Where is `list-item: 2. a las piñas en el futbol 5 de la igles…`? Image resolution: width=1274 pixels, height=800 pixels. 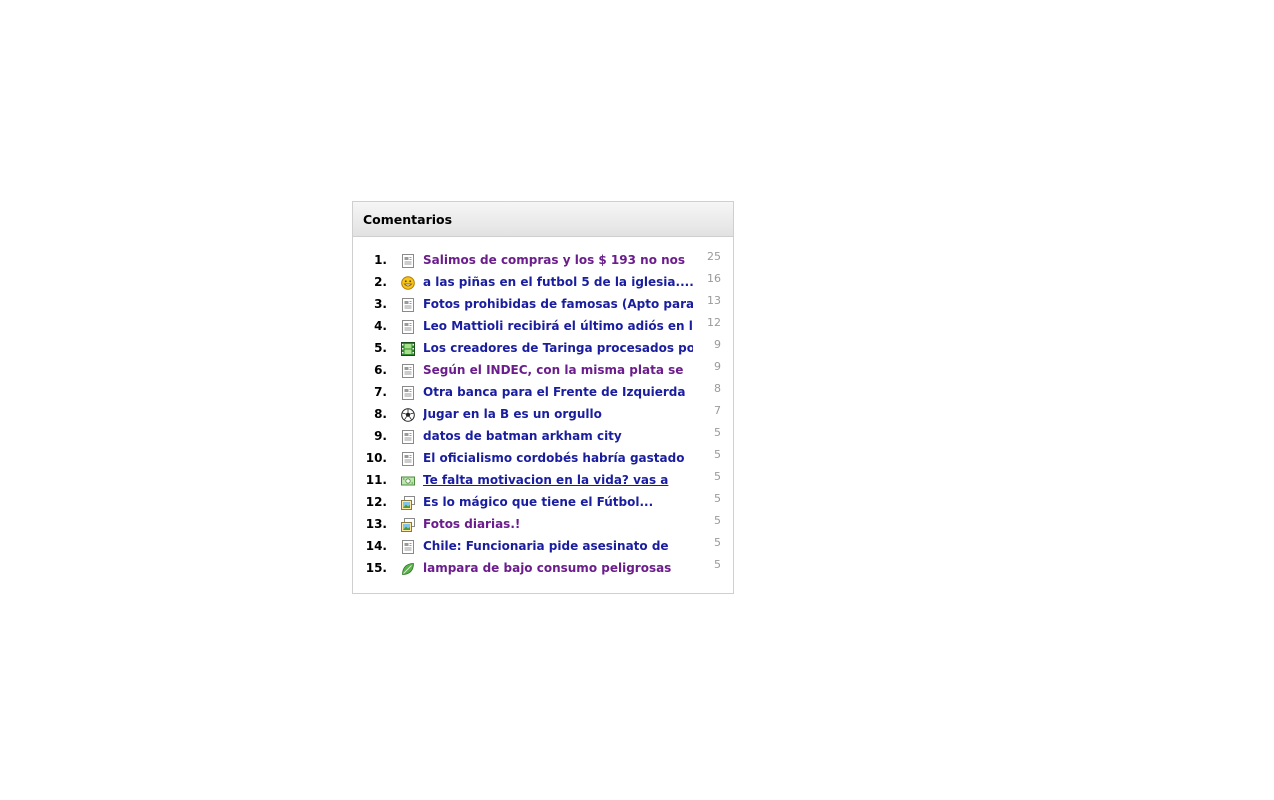 list-item: 2. a las piñas en el futbol 5 de la igles… is located at coordinates (543, 282).